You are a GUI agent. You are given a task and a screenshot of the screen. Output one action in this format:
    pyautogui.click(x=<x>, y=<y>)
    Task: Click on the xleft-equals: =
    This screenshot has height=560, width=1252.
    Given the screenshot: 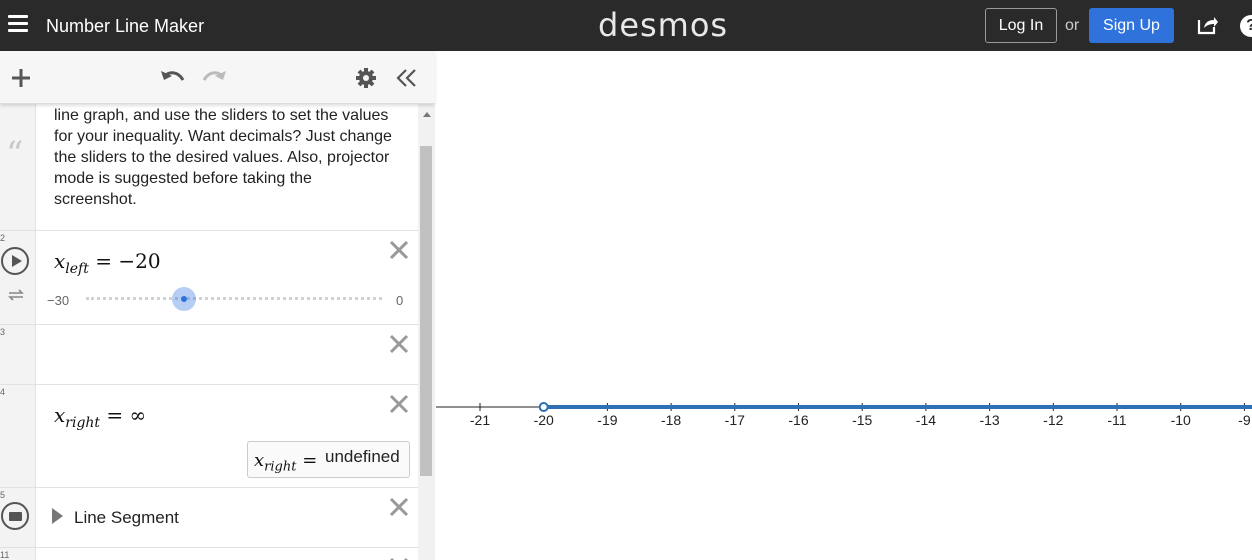 What is the action you would take?
    pyautogui.click(x=103, y=261)
    